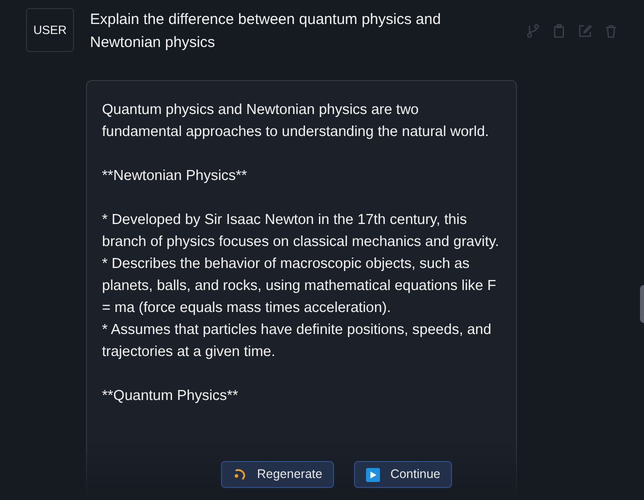  What do you see at coordinates (240, 475) in the screenshot?
I see `refresh-icon` at bounding box center [240, 475].